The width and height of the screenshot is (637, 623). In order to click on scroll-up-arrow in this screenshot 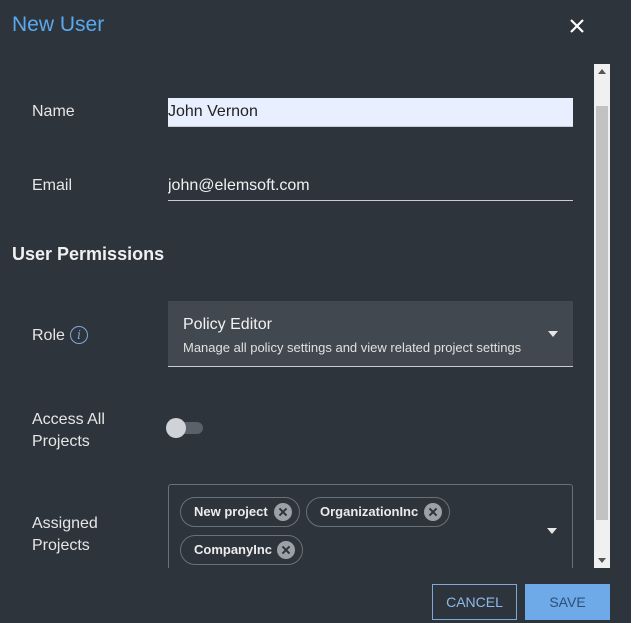, I will do `click(602, 71)`.